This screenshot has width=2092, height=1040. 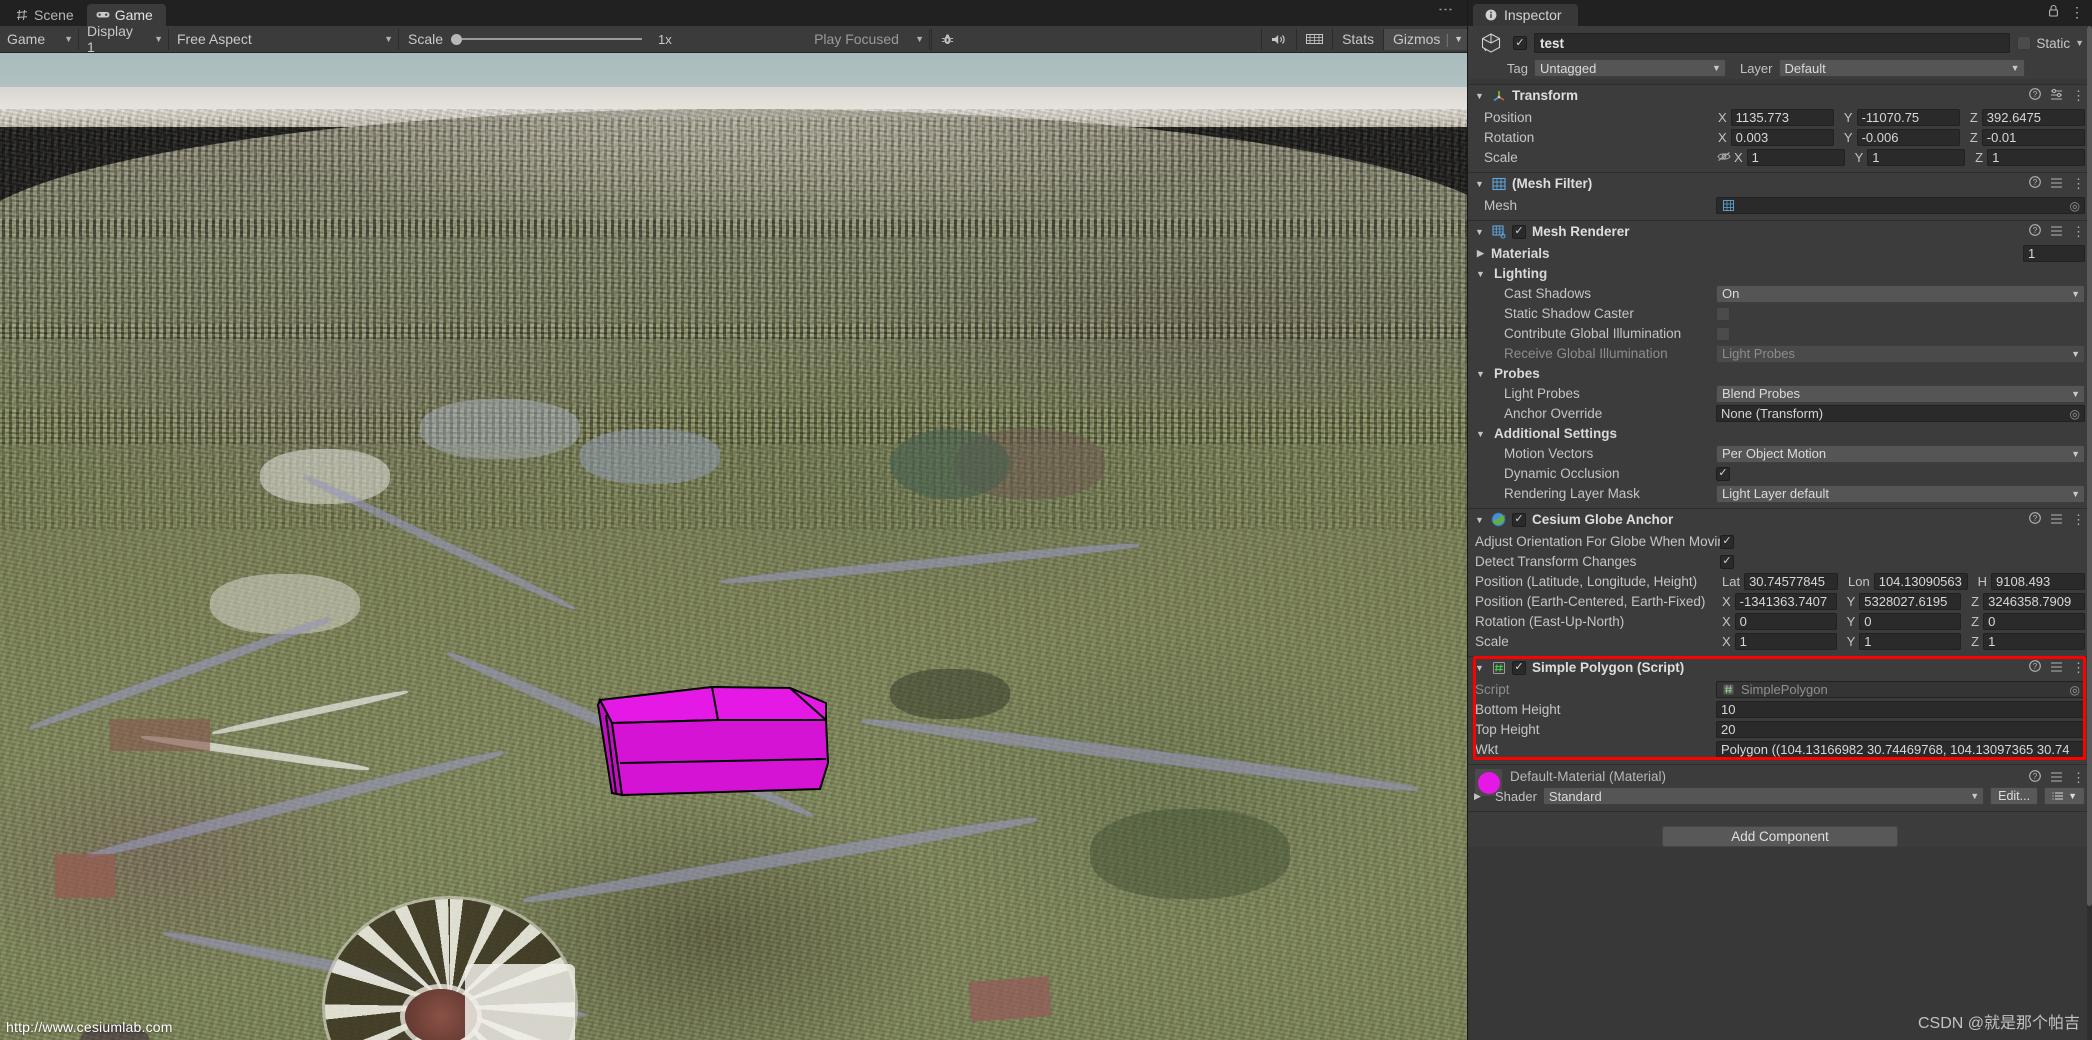 I want to click on display-select: Display 1 ▼, so click(x=125, y=39).